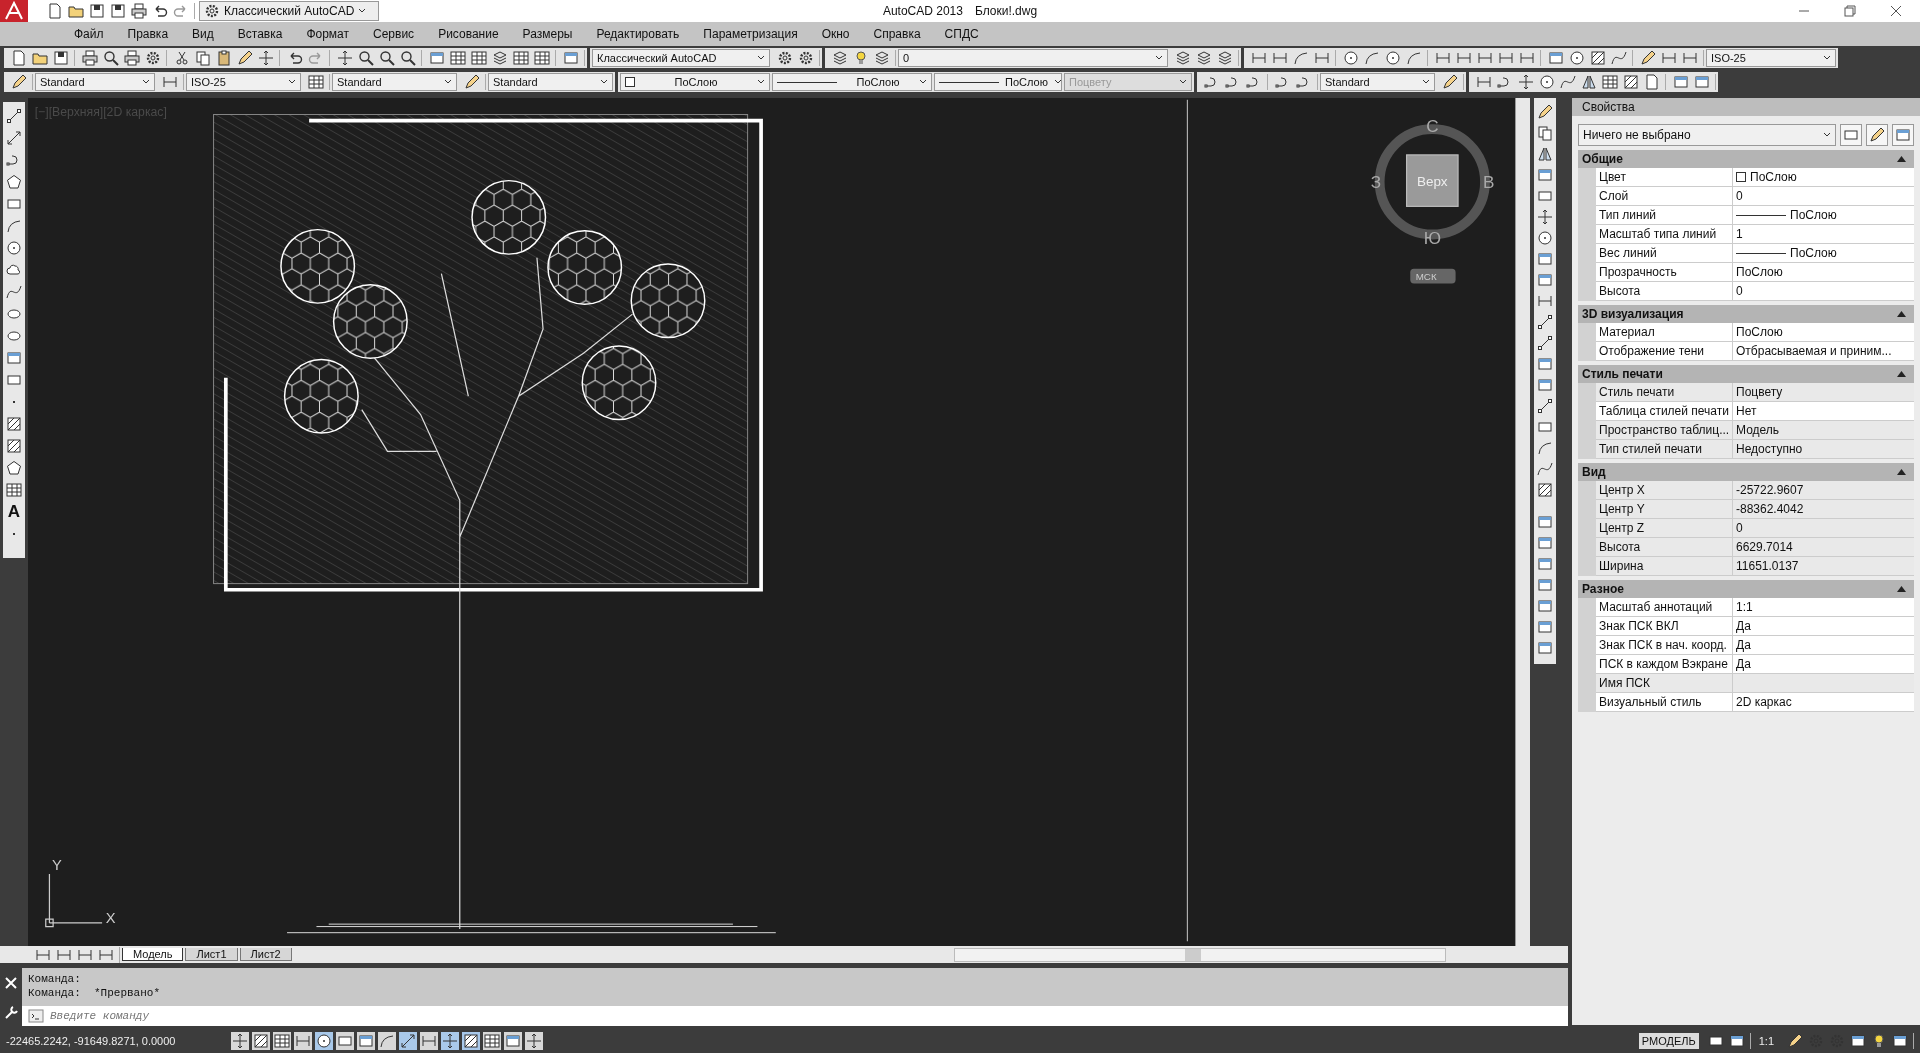  Describe the element at coordinates (182, 58) in the screenshot. I see `scissors-icon` at that location.